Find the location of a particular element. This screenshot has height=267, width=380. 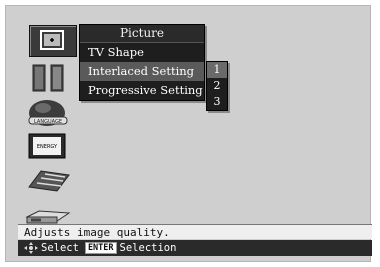

keyboard-icon is located at coordinates (49, 181).